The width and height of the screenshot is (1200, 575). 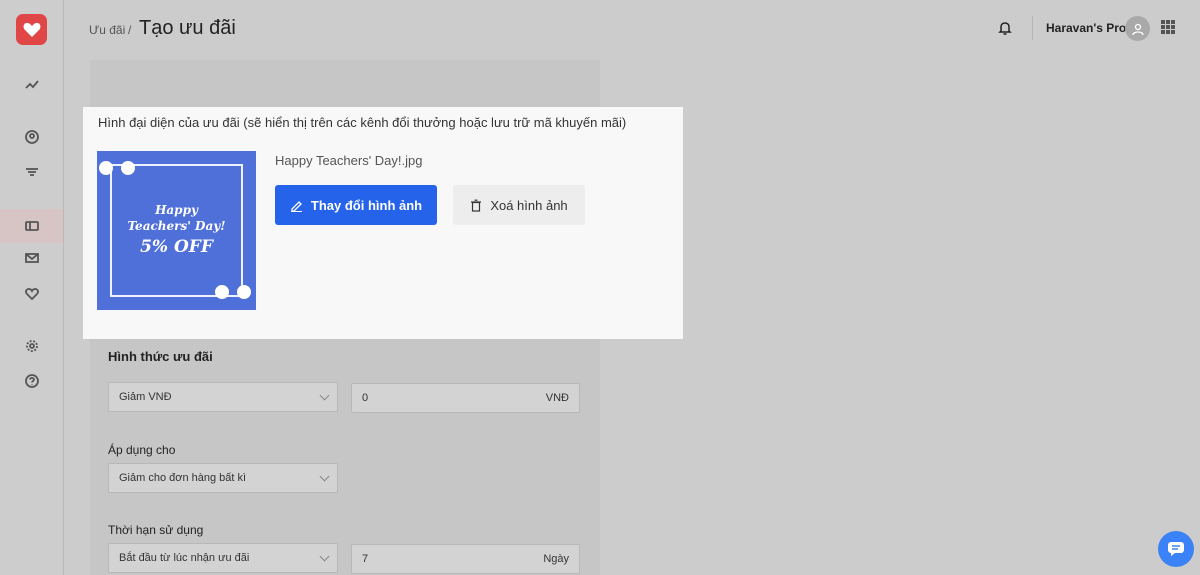 What do you see at coordinates (1032, 28) in the screenshot?
I see `header-divider` at bounding box center [1032, 28].